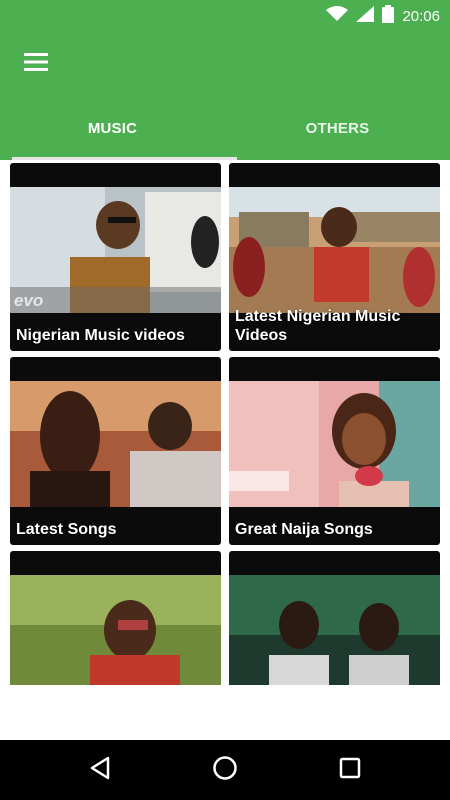  I want to click on category-card-latest-songs: Latest Songs, so click(115, 451).